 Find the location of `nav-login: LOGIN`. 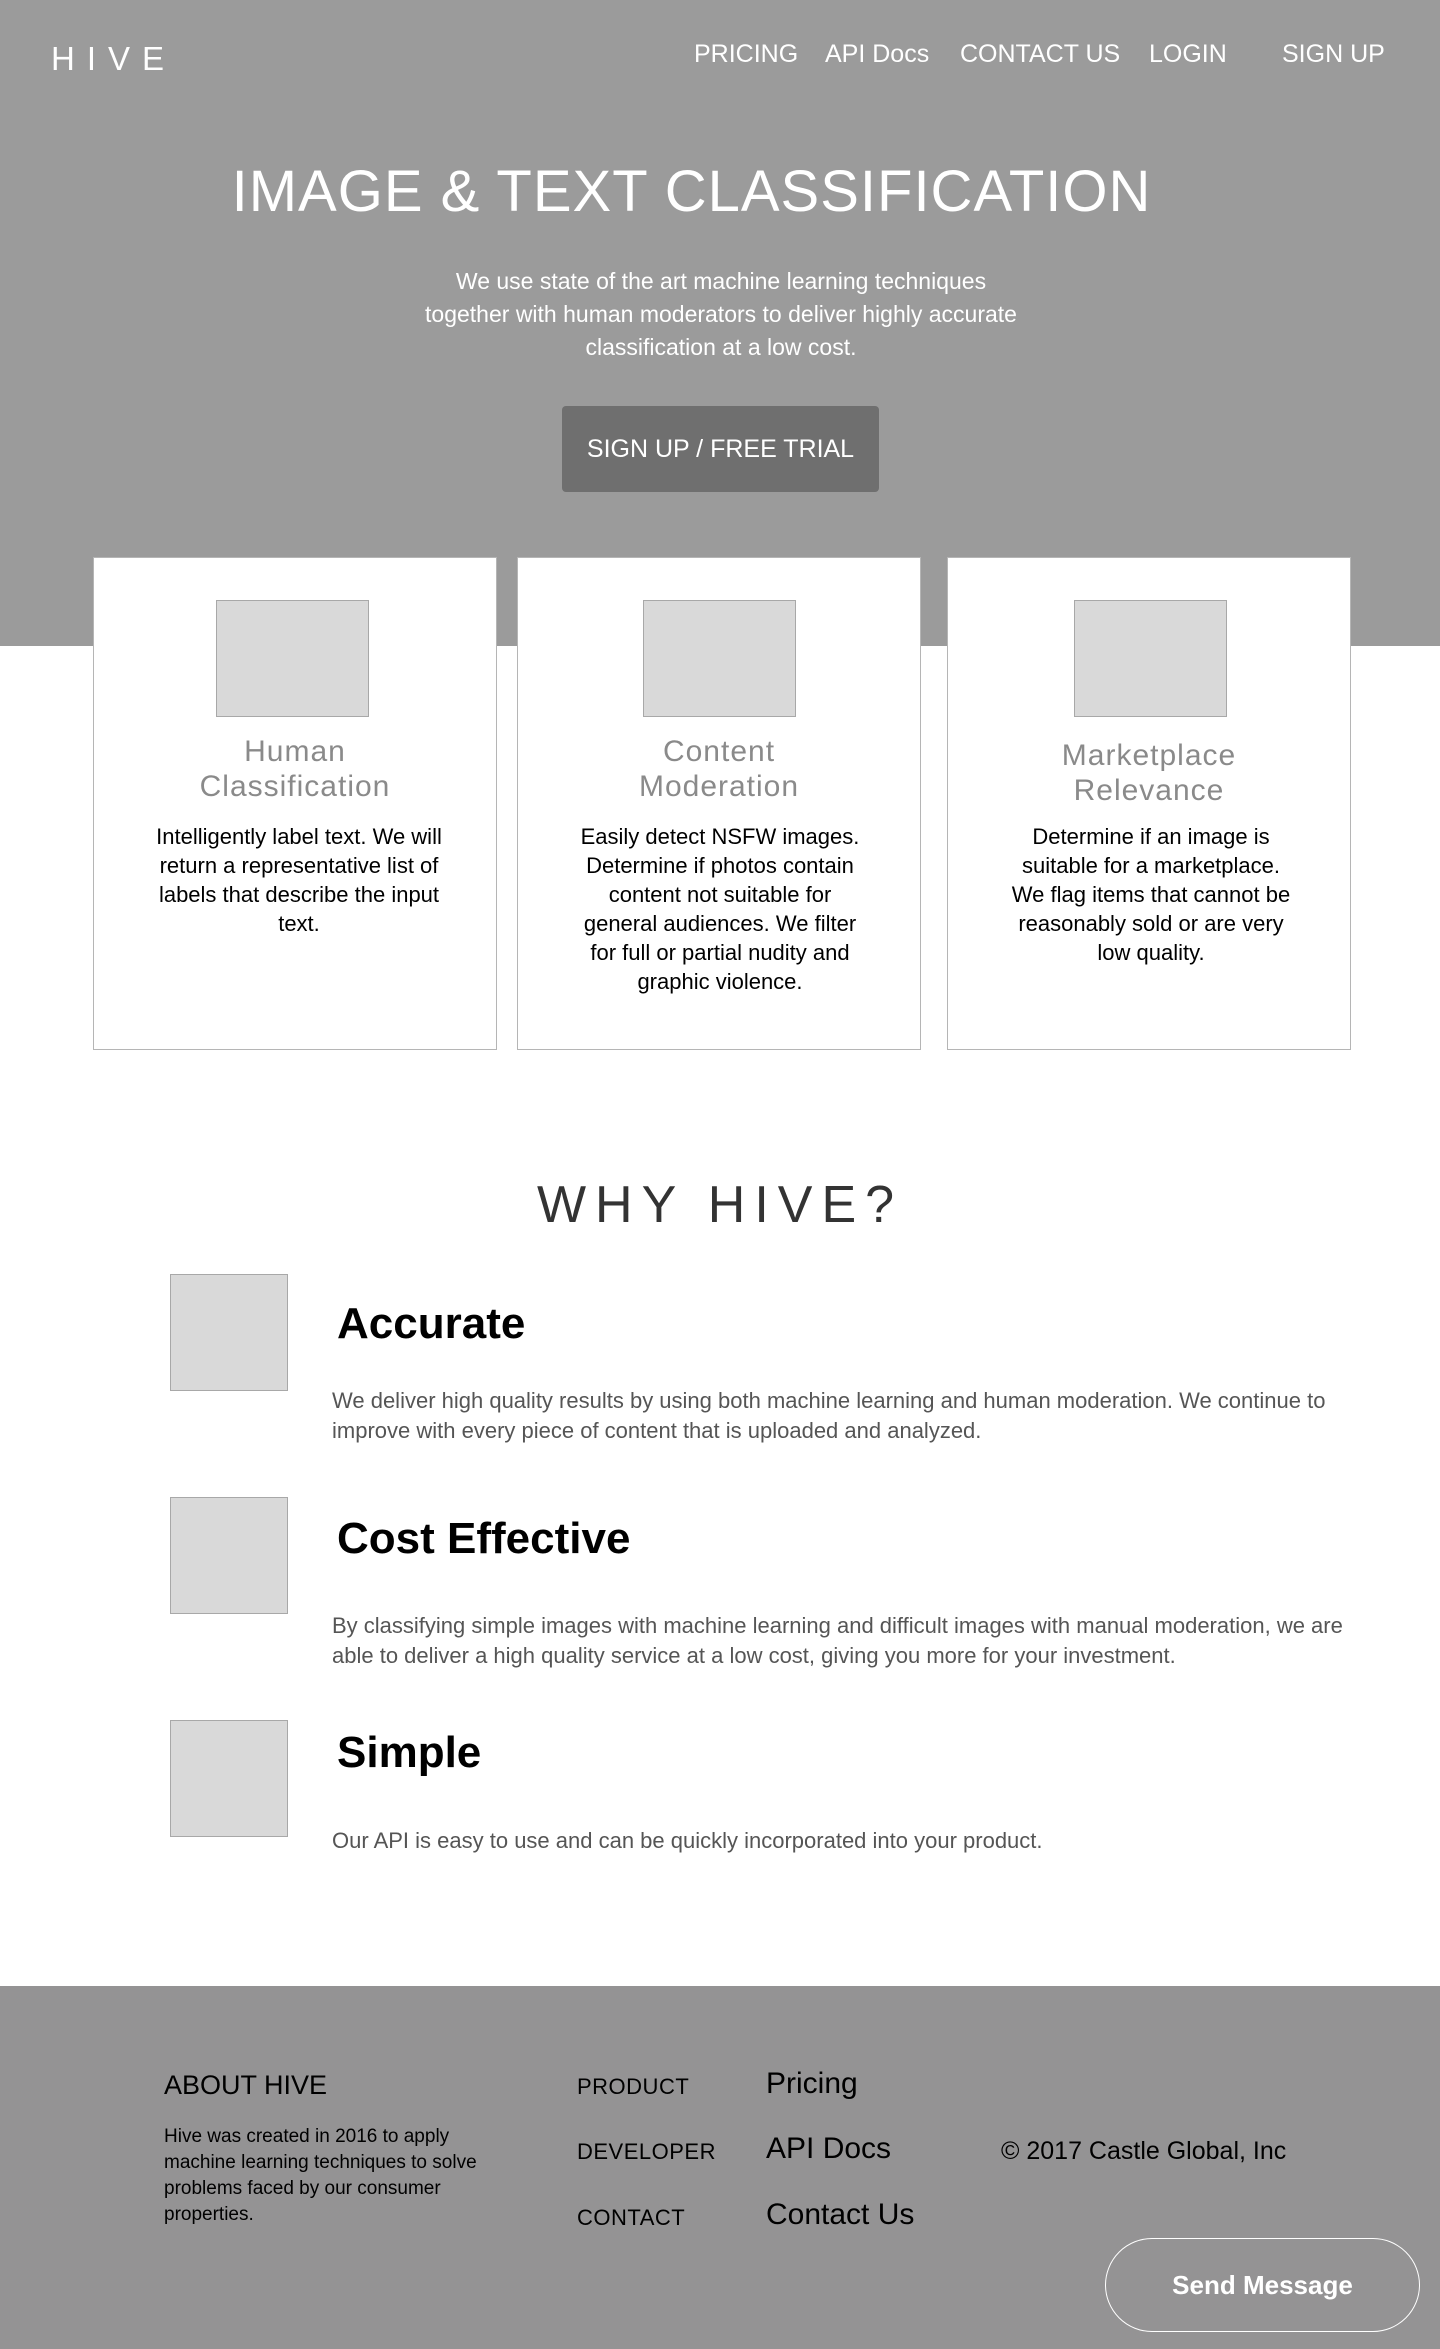

nav-login: LOGIN is located at coordinates (1188, 54).